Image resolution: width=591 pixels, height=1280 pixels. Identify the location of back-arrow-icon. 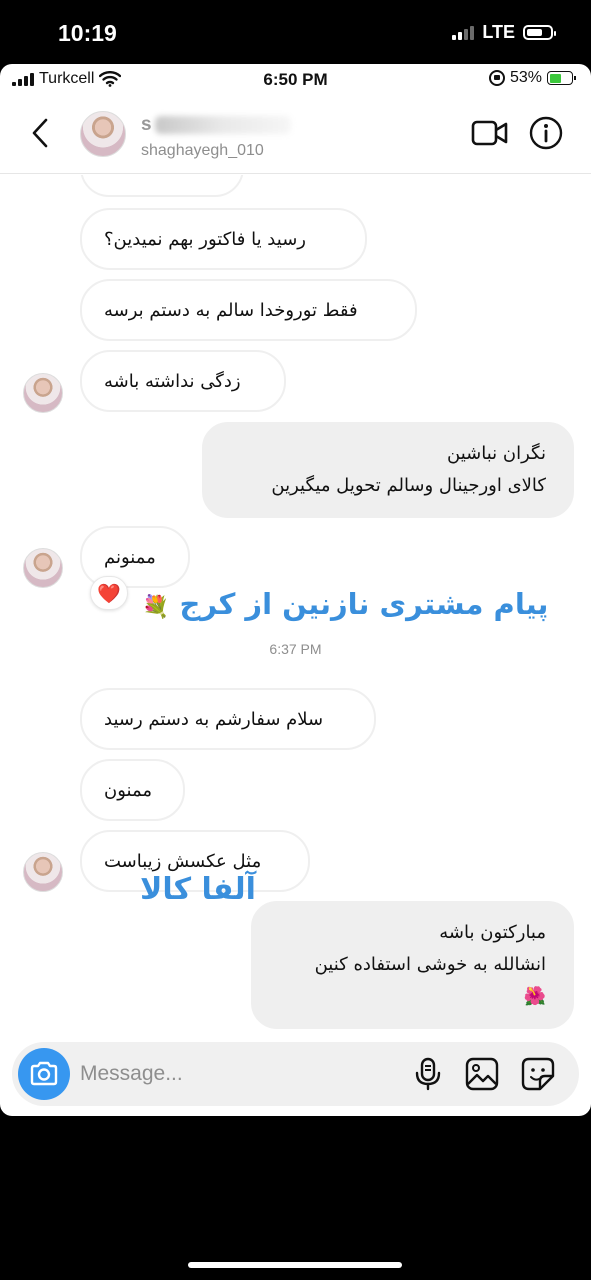
(41, 133).